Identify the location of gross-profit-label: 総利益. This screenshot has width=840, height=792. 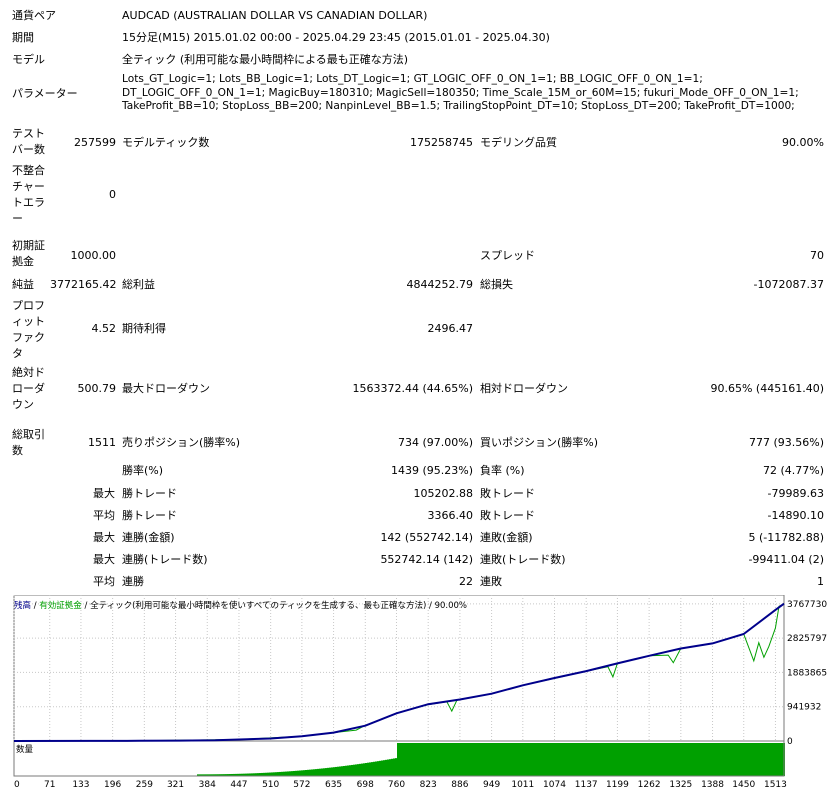
(138, 284).